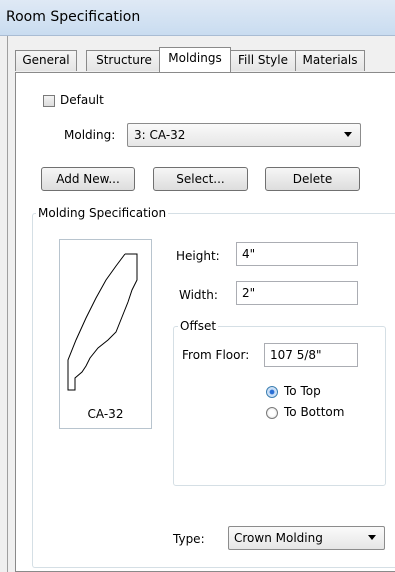 The width and height of the screenshot is (395, 572). I want to click on delete-button-label: Delete, so click(312, 179).